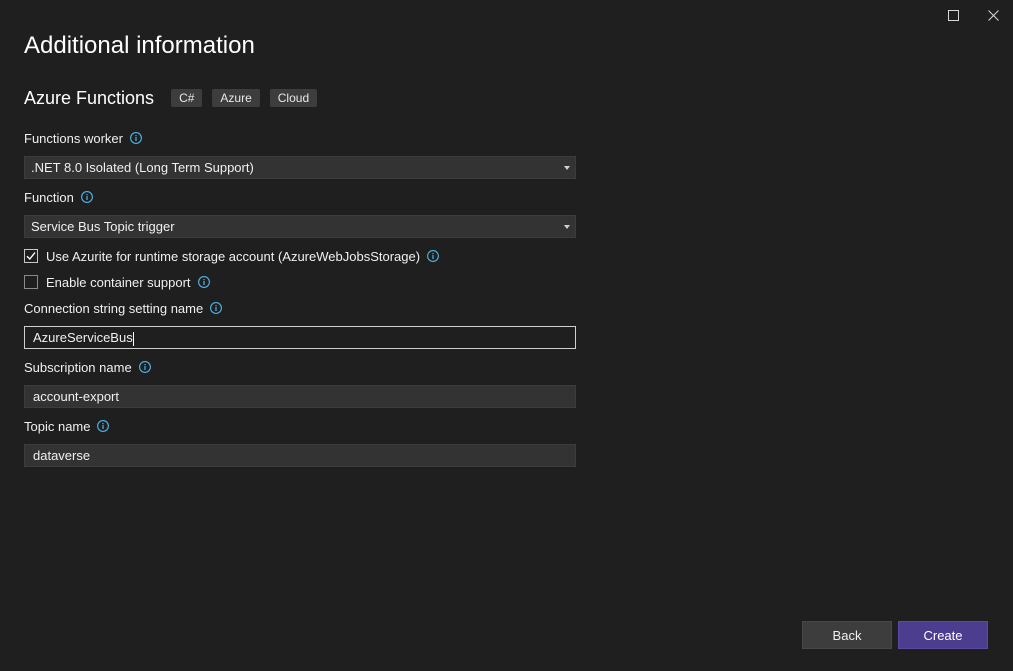 The image size is (1013, 671). What do you see at coordinates (31, 282) in the screenshot?
I see `enable-container-checkbox` at bounding box center [31, 282].